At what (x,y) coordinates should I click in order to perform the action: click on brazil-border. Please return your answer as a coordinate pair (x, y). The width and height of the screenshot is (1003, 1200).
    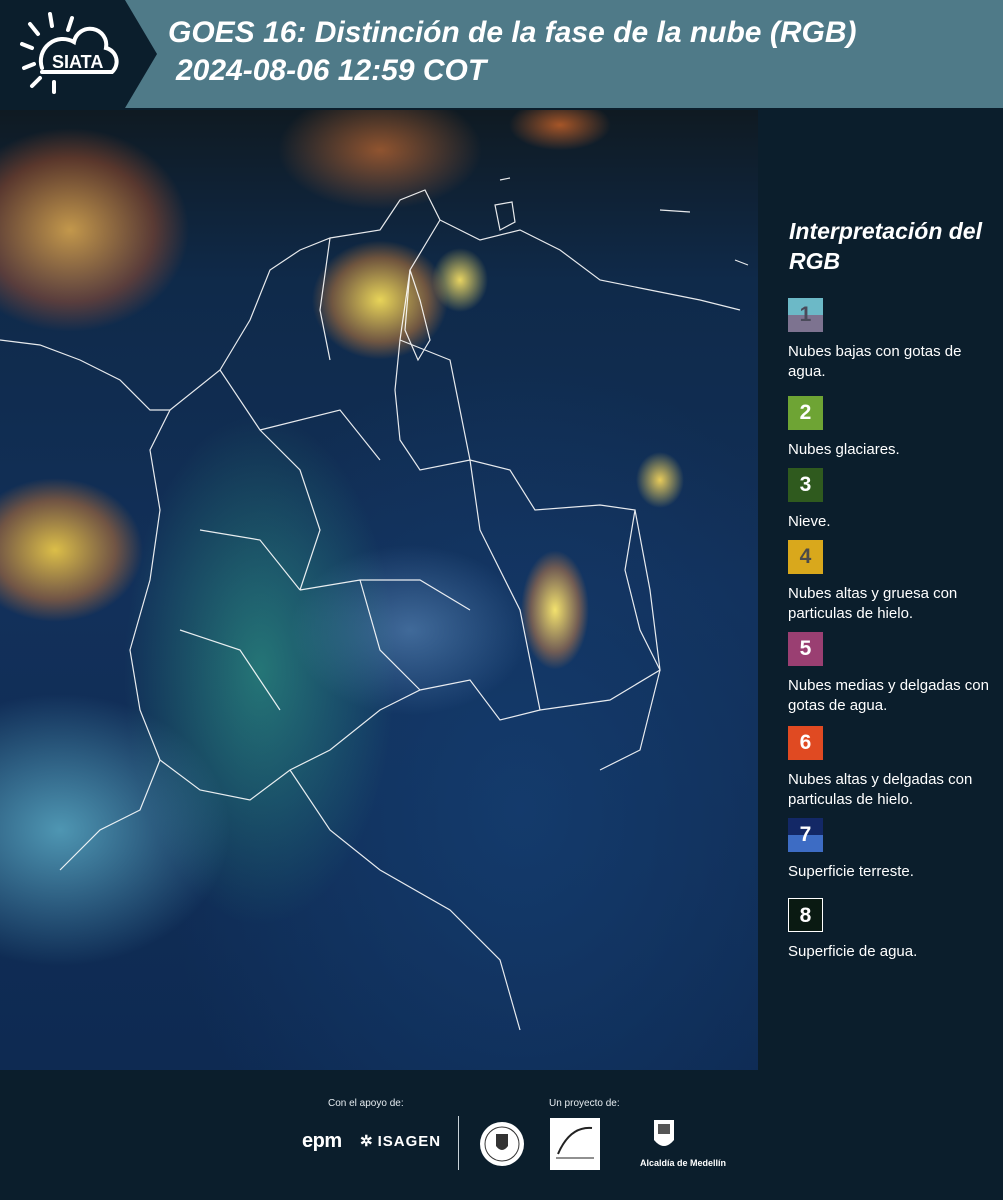
    Looking at the image, I should click on (630, 640).